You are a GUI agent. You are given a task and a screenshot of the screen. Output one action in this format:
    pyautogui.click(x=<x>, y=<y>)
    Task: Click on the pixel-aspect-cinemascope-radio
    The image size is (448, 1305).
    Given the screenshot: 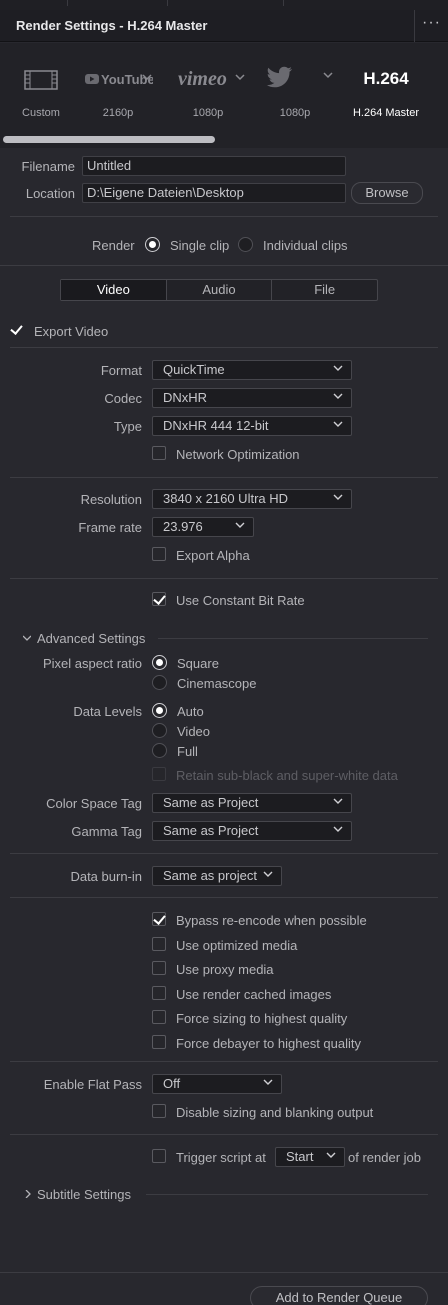 What is the action you would take?
    pyautogui.click(x=159, y=682)
    